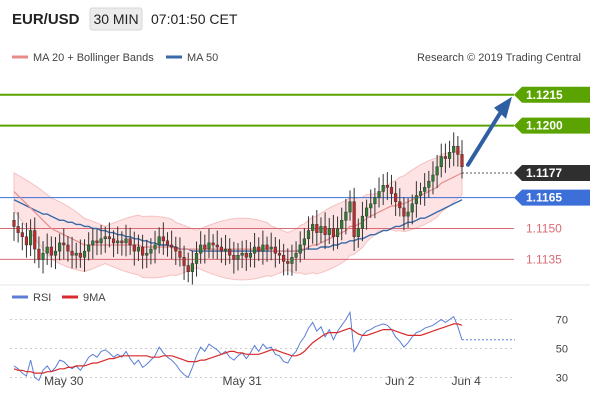  What do you see at coordinates (202, 58) in the screenshot?
I see `ma50-legend-label: MA 50` at bounding box center [202, 58].